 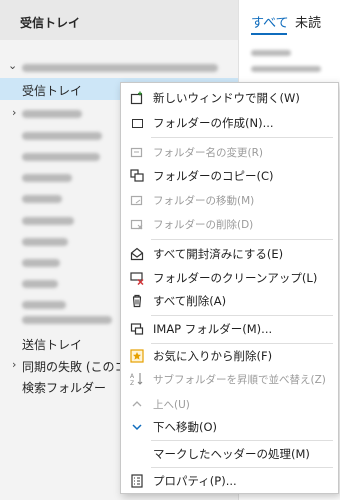 I want to click on menu-delete-folder: フォルダーの削除(D), so click(x=229, y=224).